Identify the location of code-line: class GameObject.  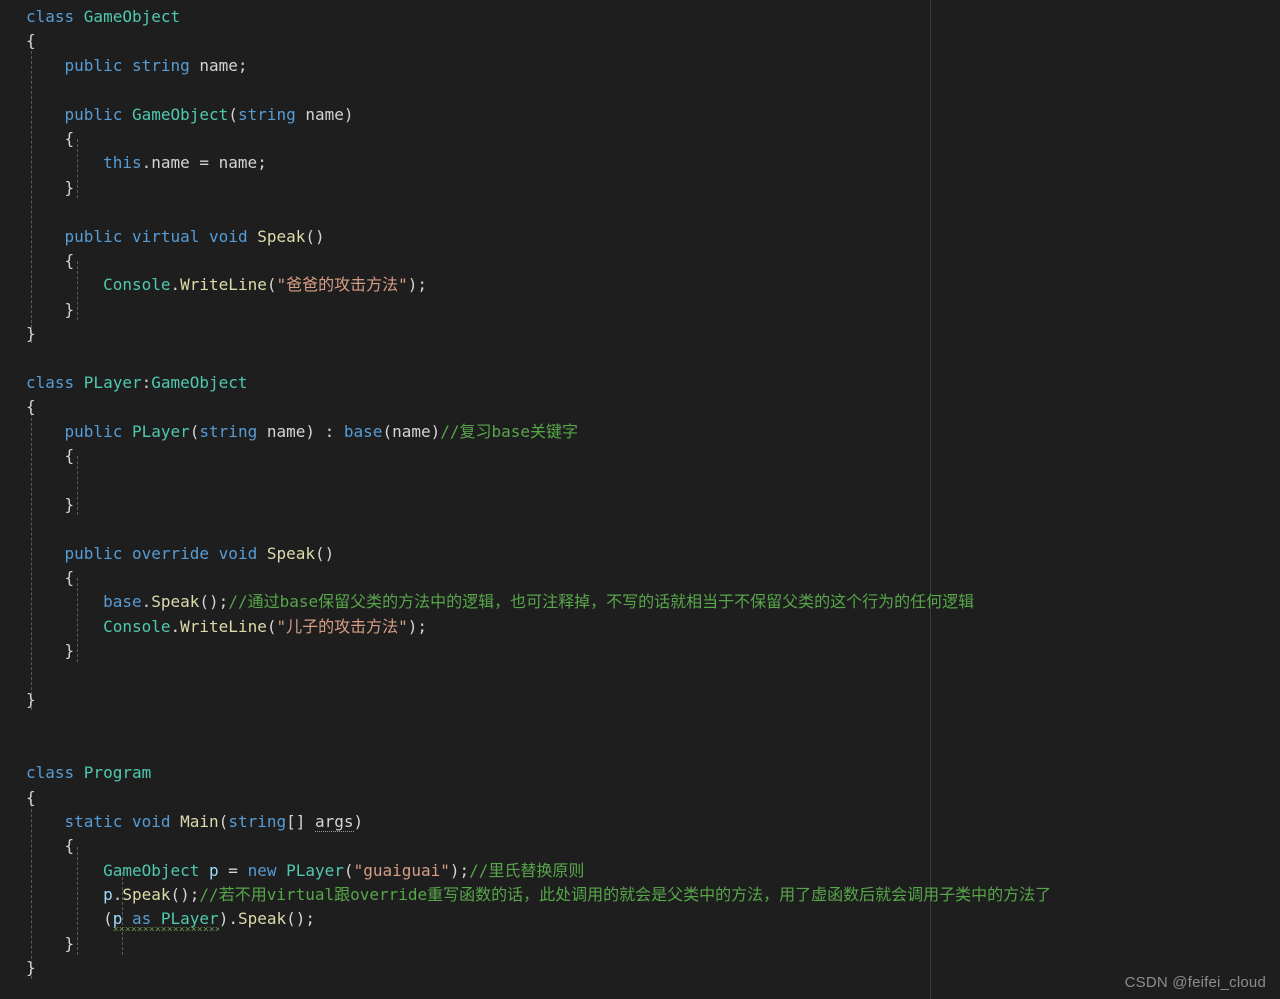
(525, 17).